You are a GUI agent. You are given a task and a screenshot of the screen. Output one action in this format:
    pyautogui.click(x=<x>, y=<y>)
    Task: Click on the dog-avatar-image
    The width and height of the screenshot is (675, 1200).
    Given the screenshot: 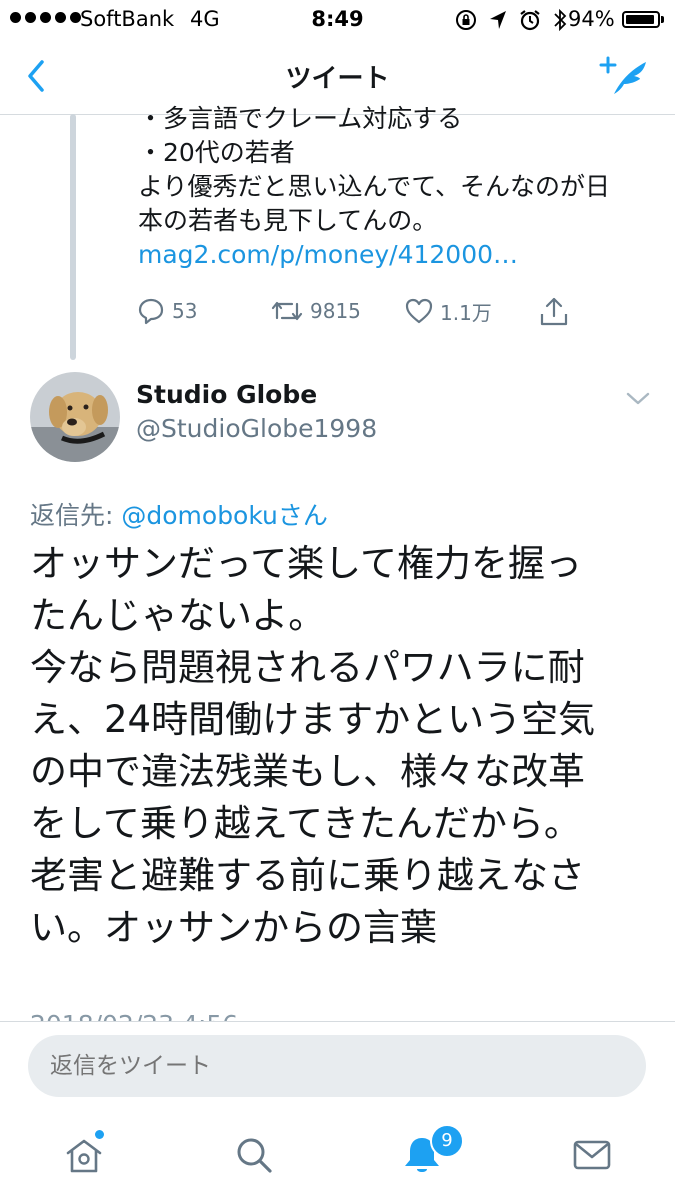 What is the action you would take?
    pyautogui.click(x=75, y=417)
    